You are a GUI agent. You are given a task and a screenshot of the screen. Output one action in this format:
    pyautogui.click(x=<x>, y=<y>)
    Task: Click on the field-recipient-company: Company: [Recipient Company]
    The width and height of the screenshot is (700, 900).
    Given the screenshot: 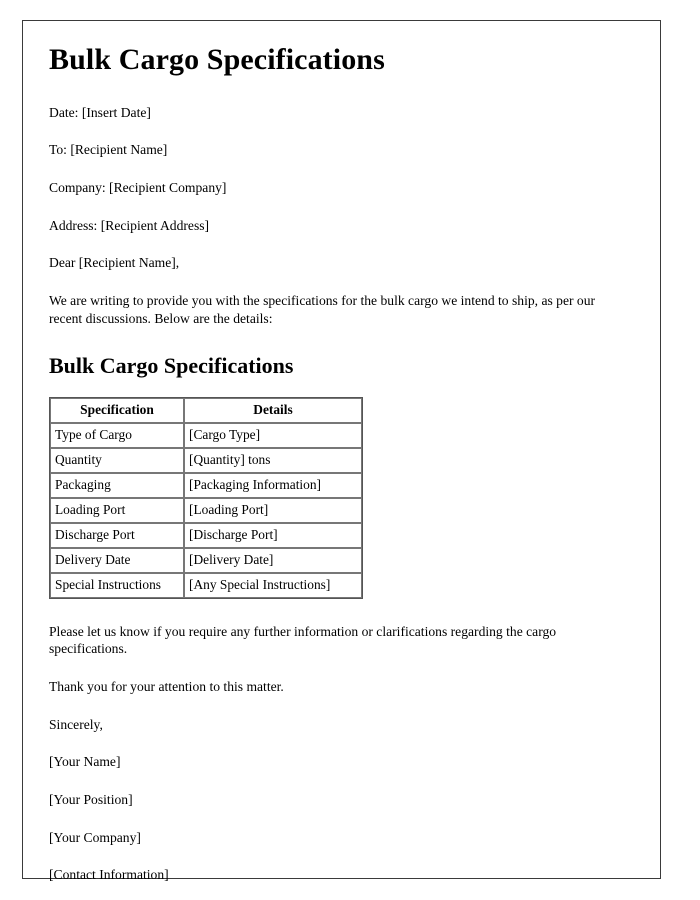 What is the action you would take?
    pyautogui.click(x=138, y=187)
    